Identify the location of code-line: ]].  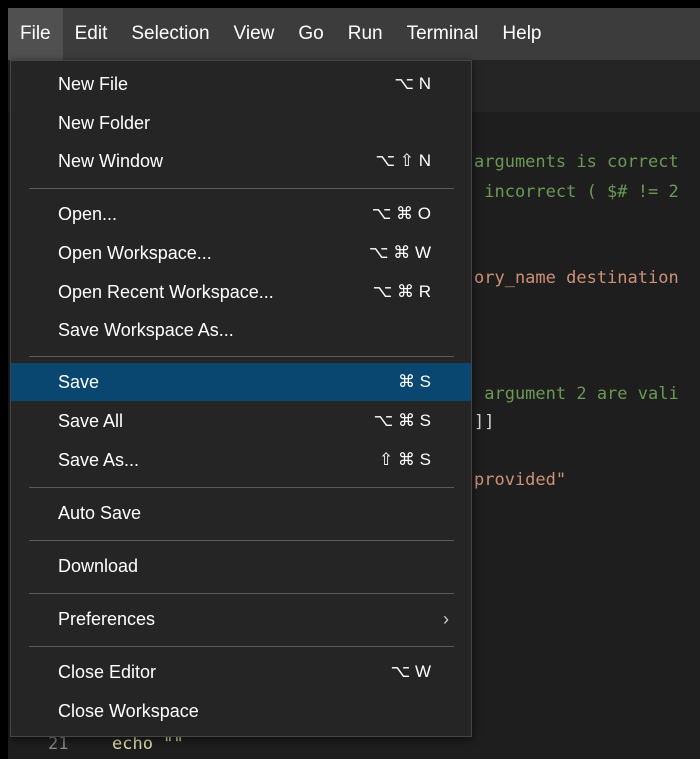
(484, 422).